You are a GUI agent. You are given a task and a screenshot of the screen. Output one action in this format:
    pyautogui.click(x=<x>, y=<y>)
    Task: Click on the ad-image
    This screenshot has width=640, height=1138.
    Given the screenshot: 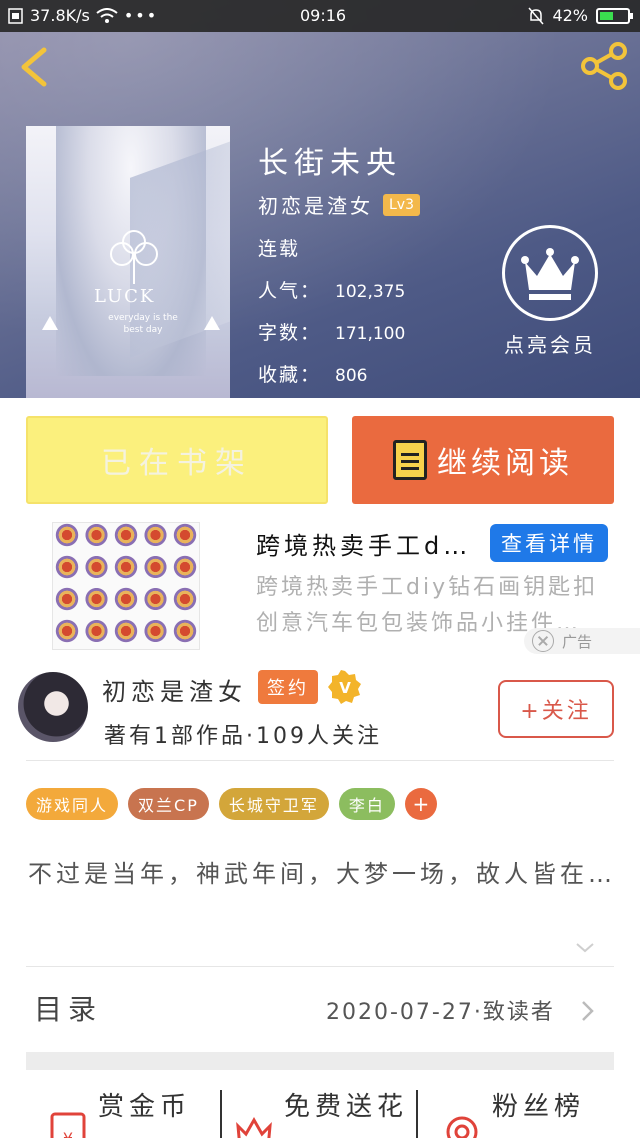 What is the action you would take?
    pyautogui.click(x=126, y=586)
    